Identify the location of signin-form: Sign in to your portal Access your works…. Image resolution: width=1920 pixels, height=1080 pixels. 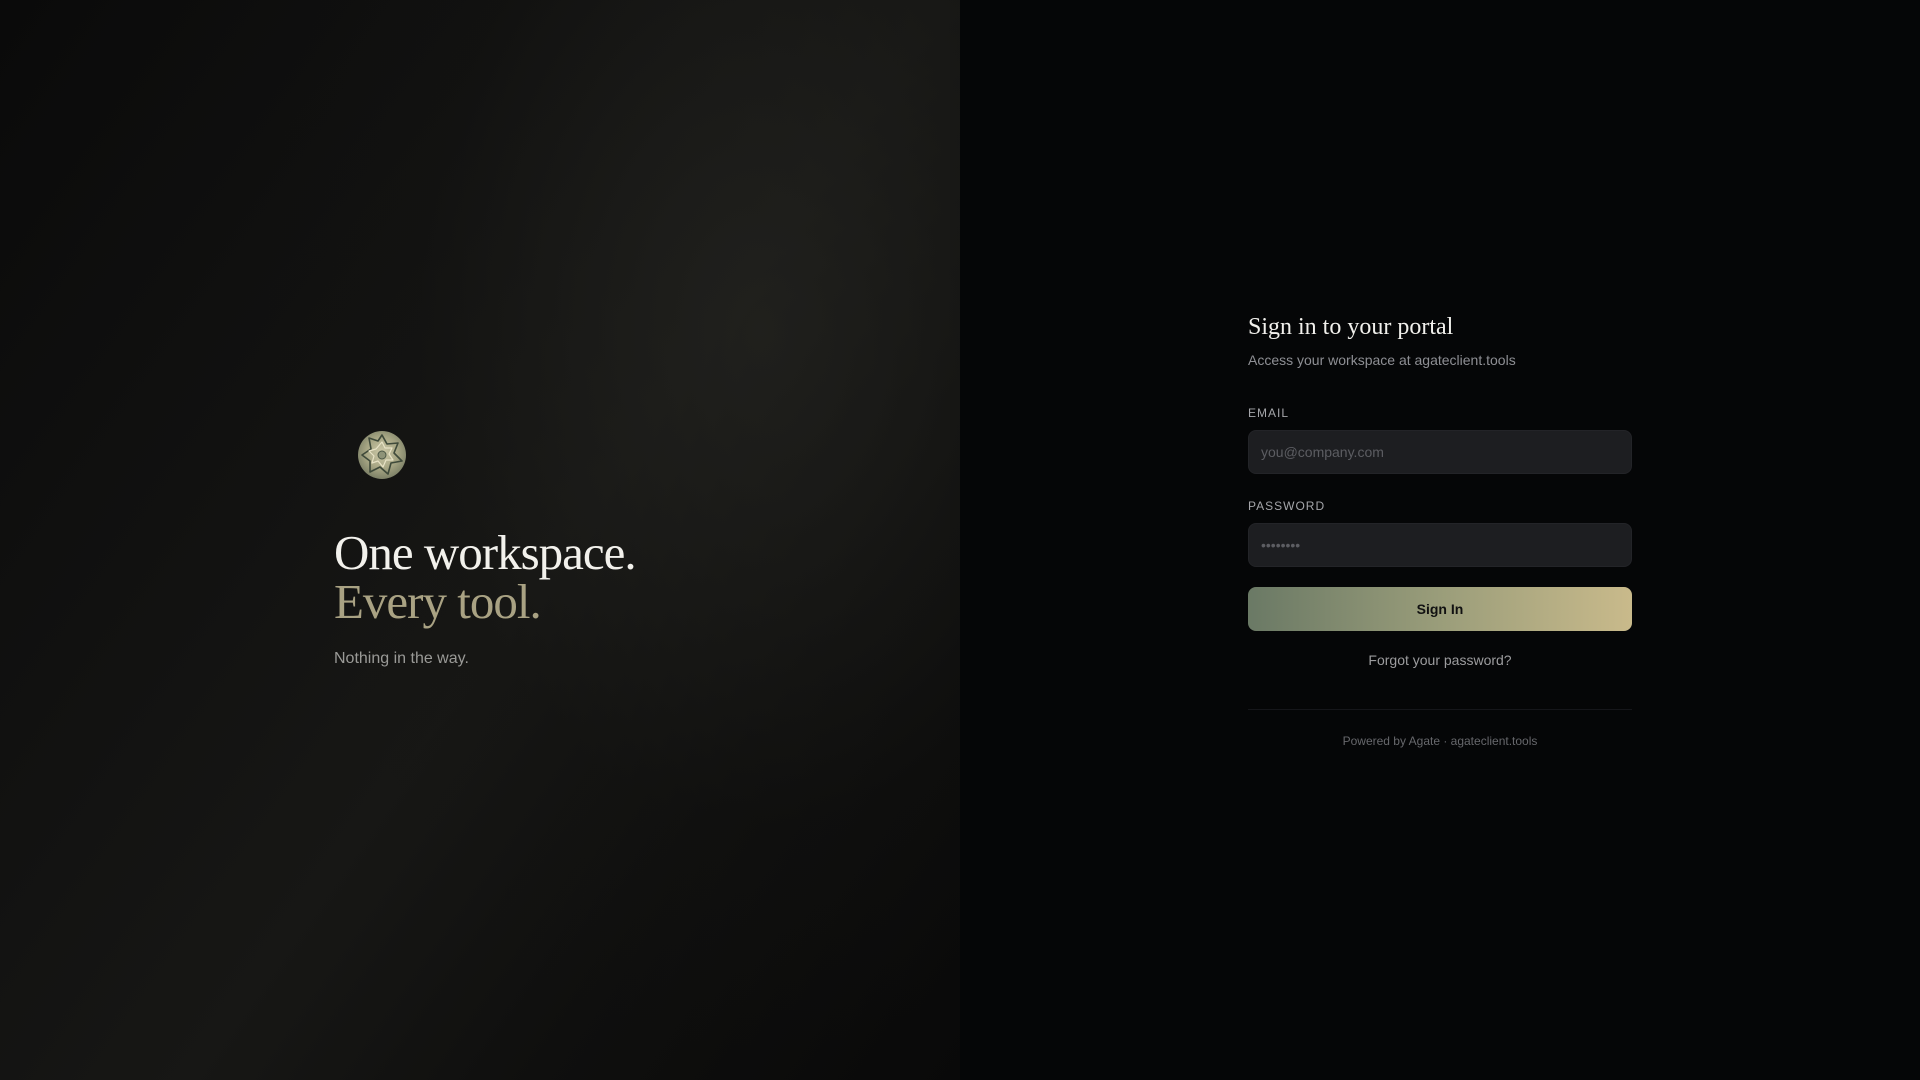
(1440, 528).